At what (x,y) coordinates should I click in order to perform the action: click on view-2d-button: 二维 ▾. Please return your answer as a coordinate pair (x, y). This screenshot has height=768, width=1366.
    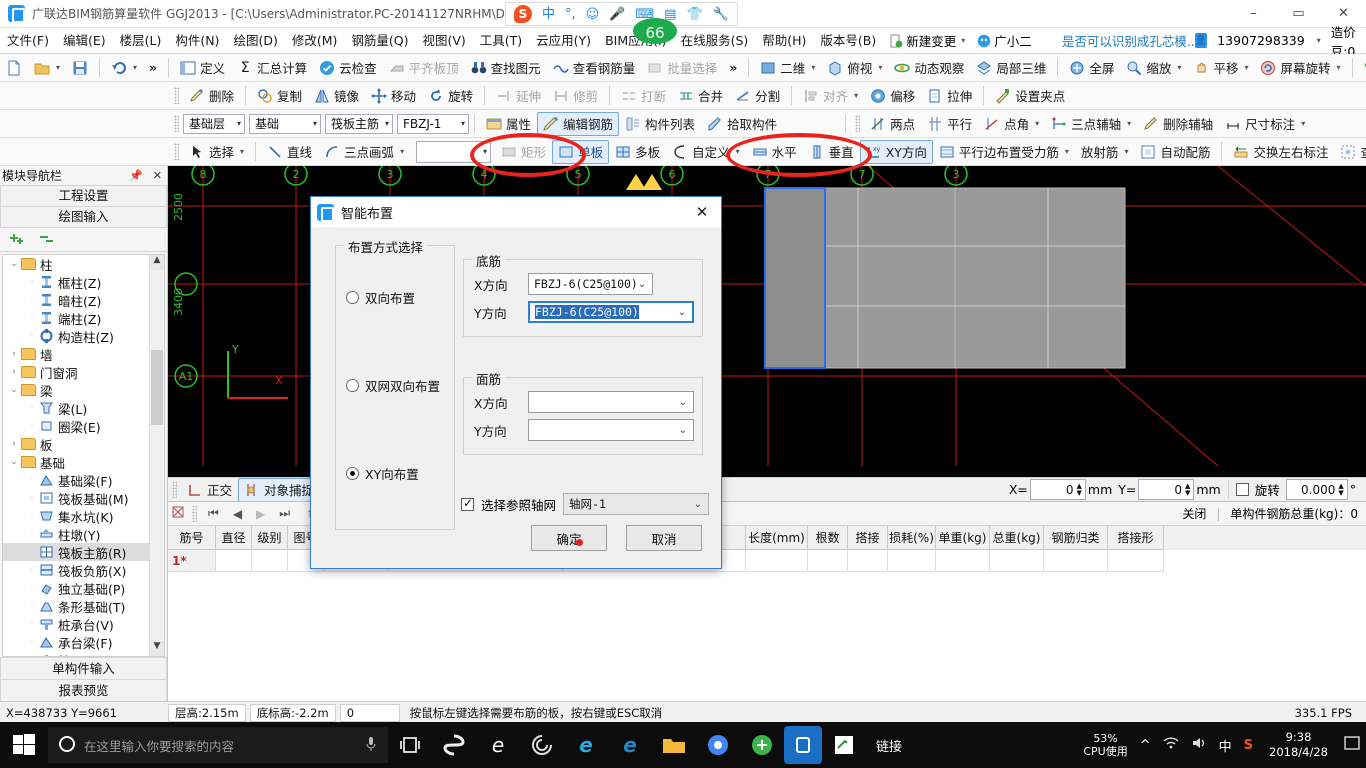
    Looking at the image, I should click on (787, 68).